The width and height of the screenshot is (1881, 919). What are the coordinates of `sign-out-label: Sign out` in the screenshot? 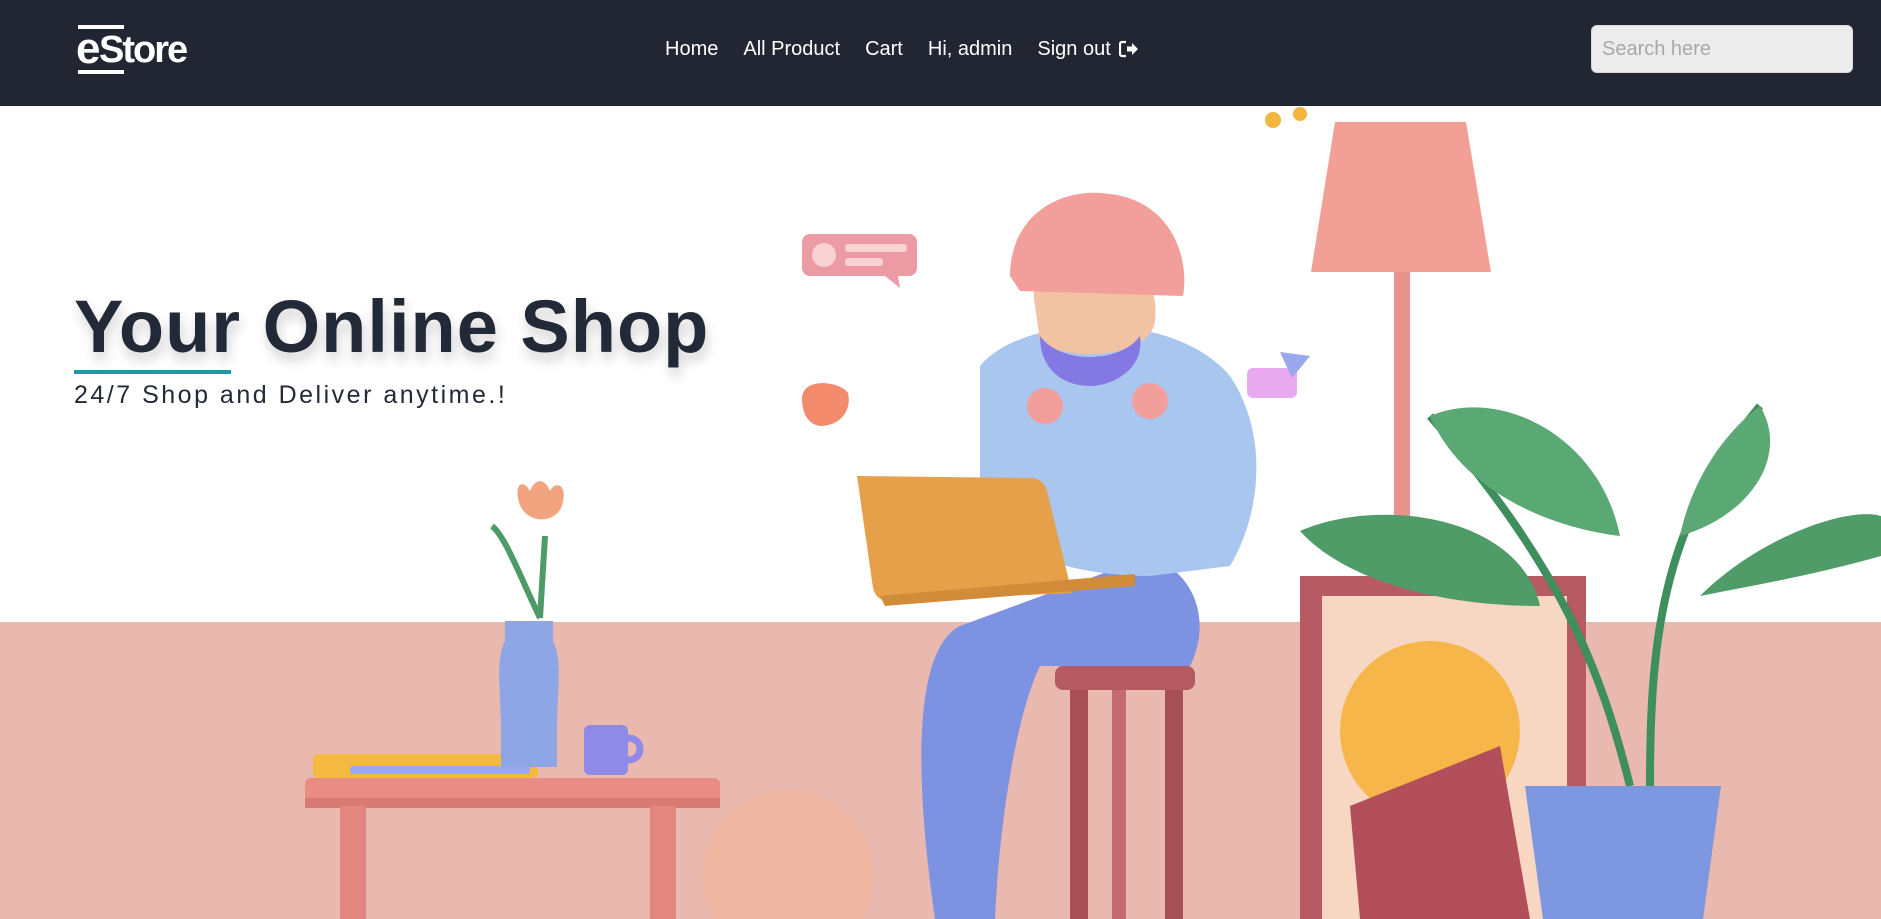 It's located at (1074, 49).